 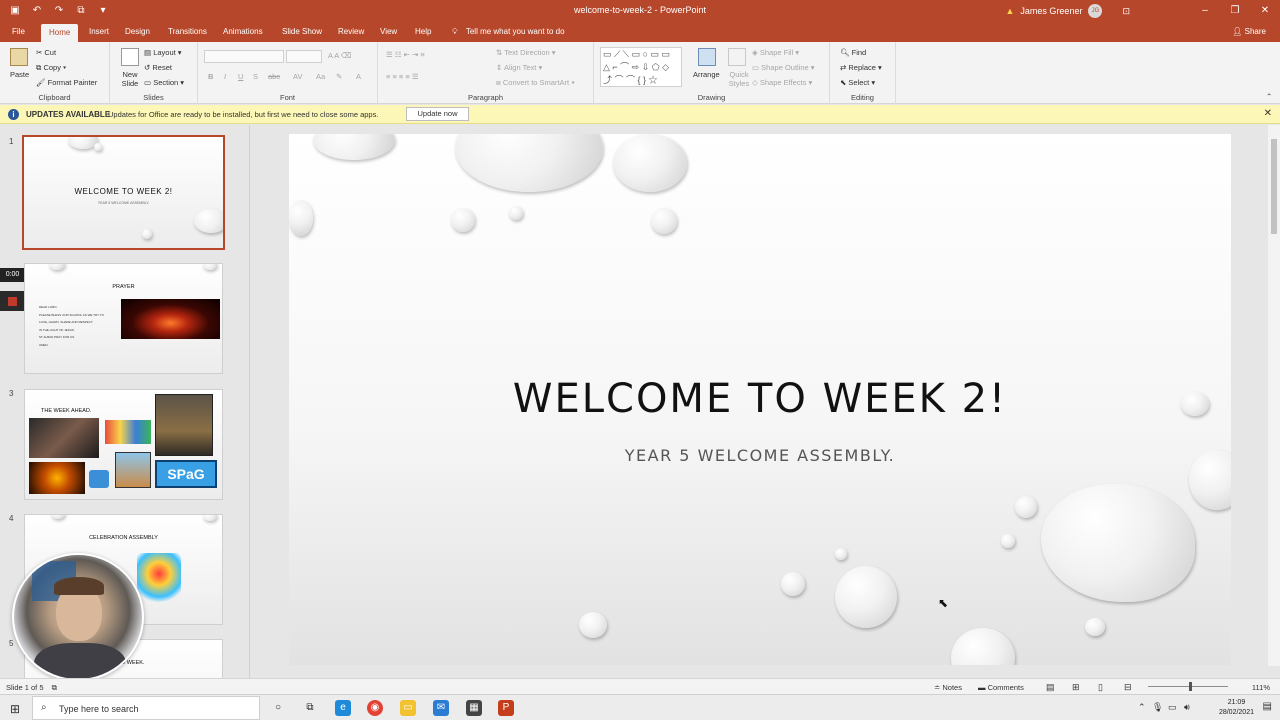 I want to click on restore-icon: ❐, so click(x=1235, y=11).